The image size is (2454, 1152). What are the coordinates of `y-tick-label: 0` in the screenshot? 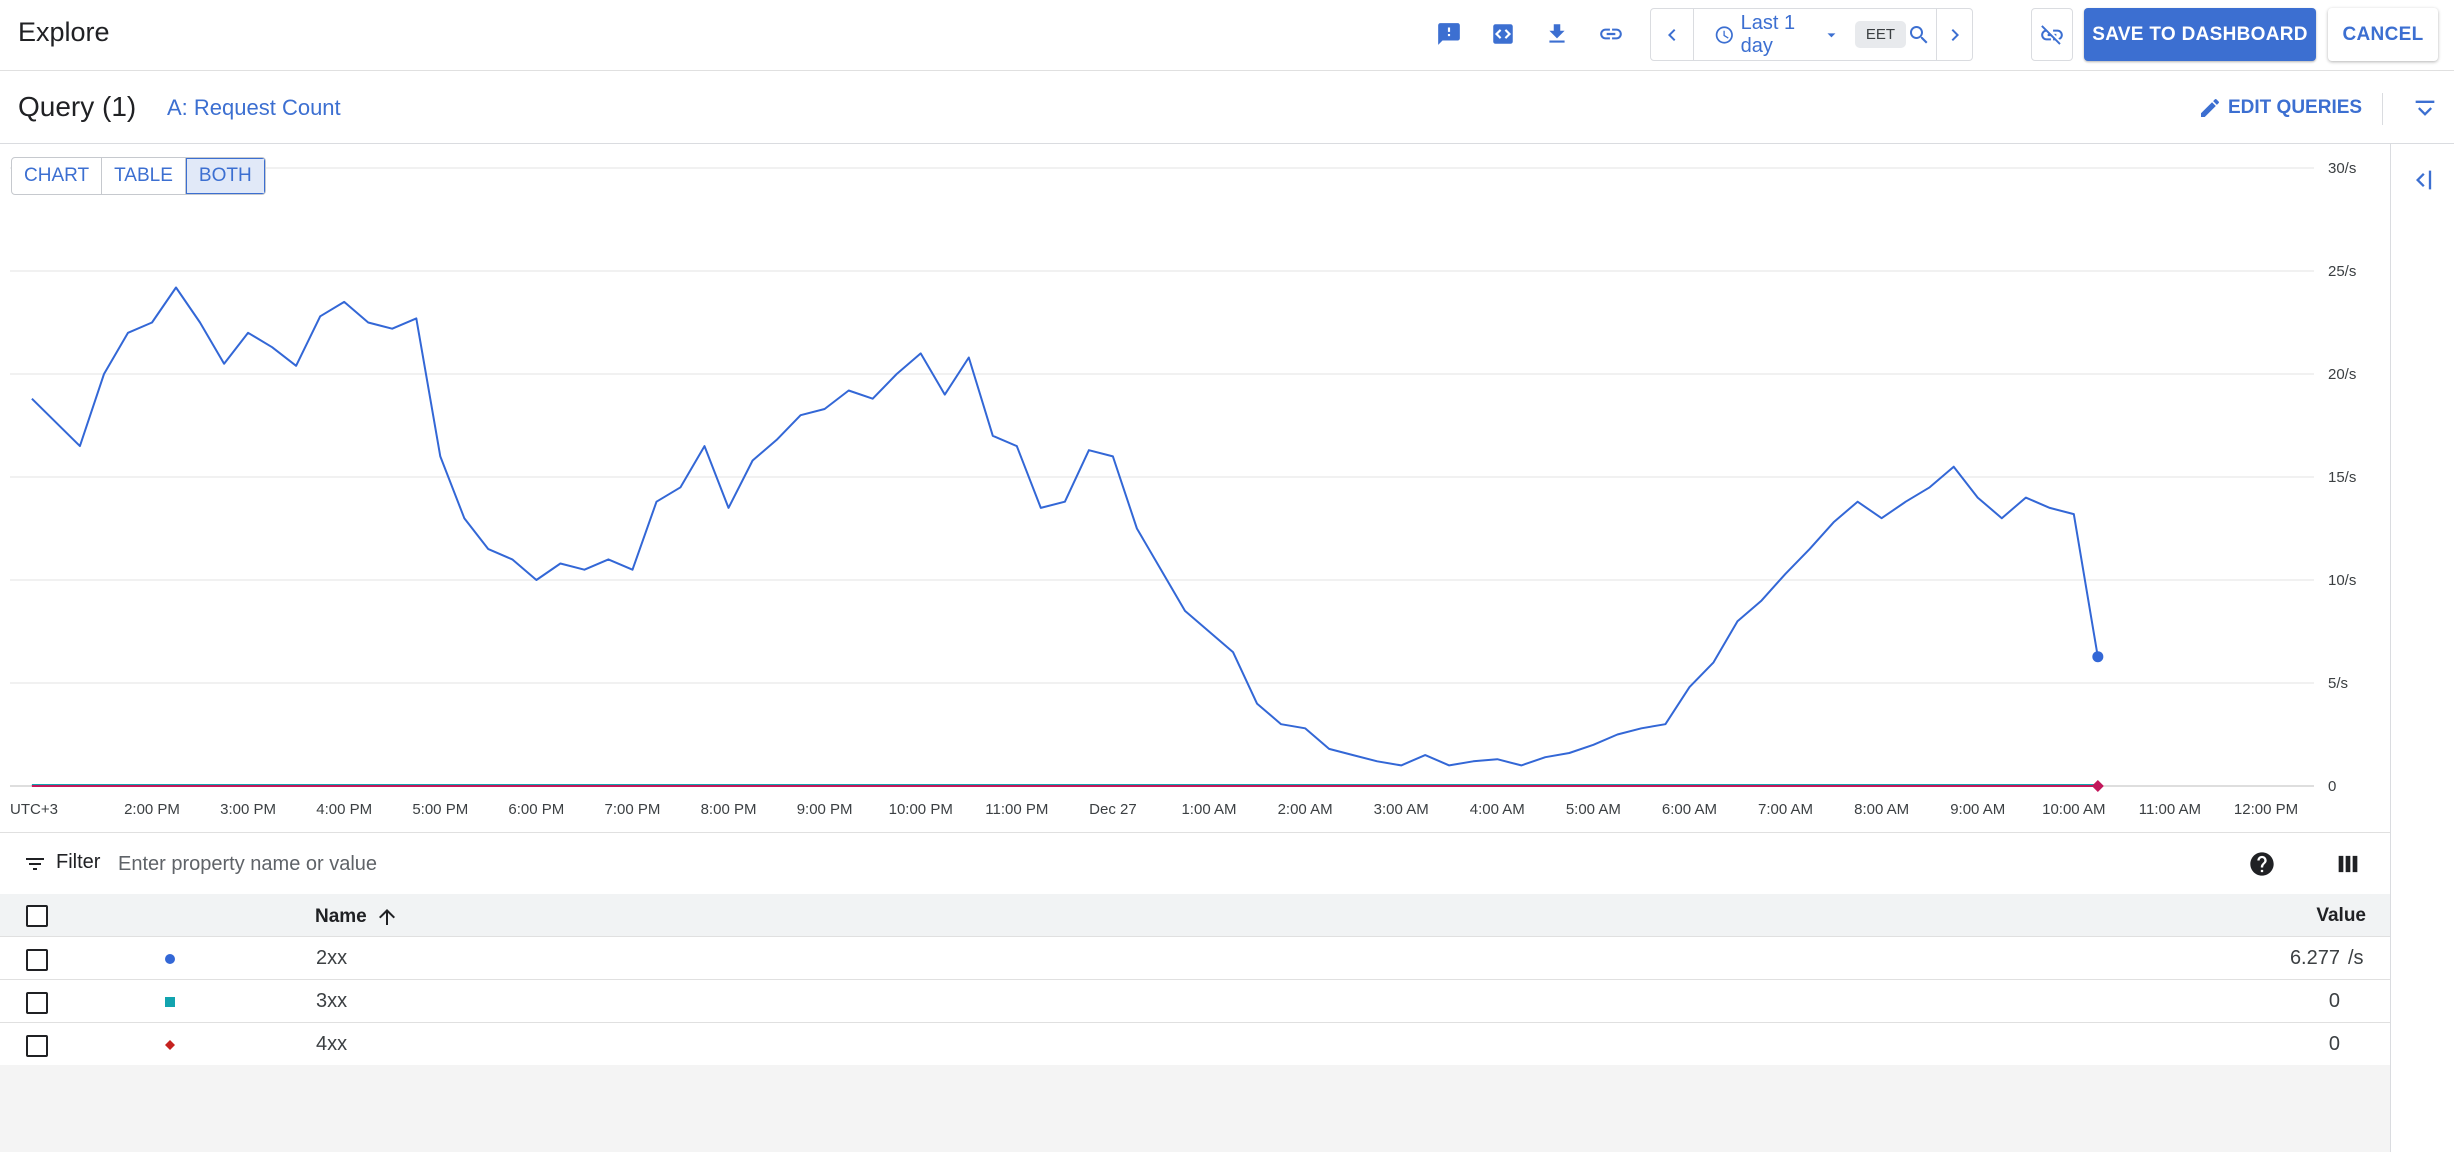 It's located at (2332, 786).